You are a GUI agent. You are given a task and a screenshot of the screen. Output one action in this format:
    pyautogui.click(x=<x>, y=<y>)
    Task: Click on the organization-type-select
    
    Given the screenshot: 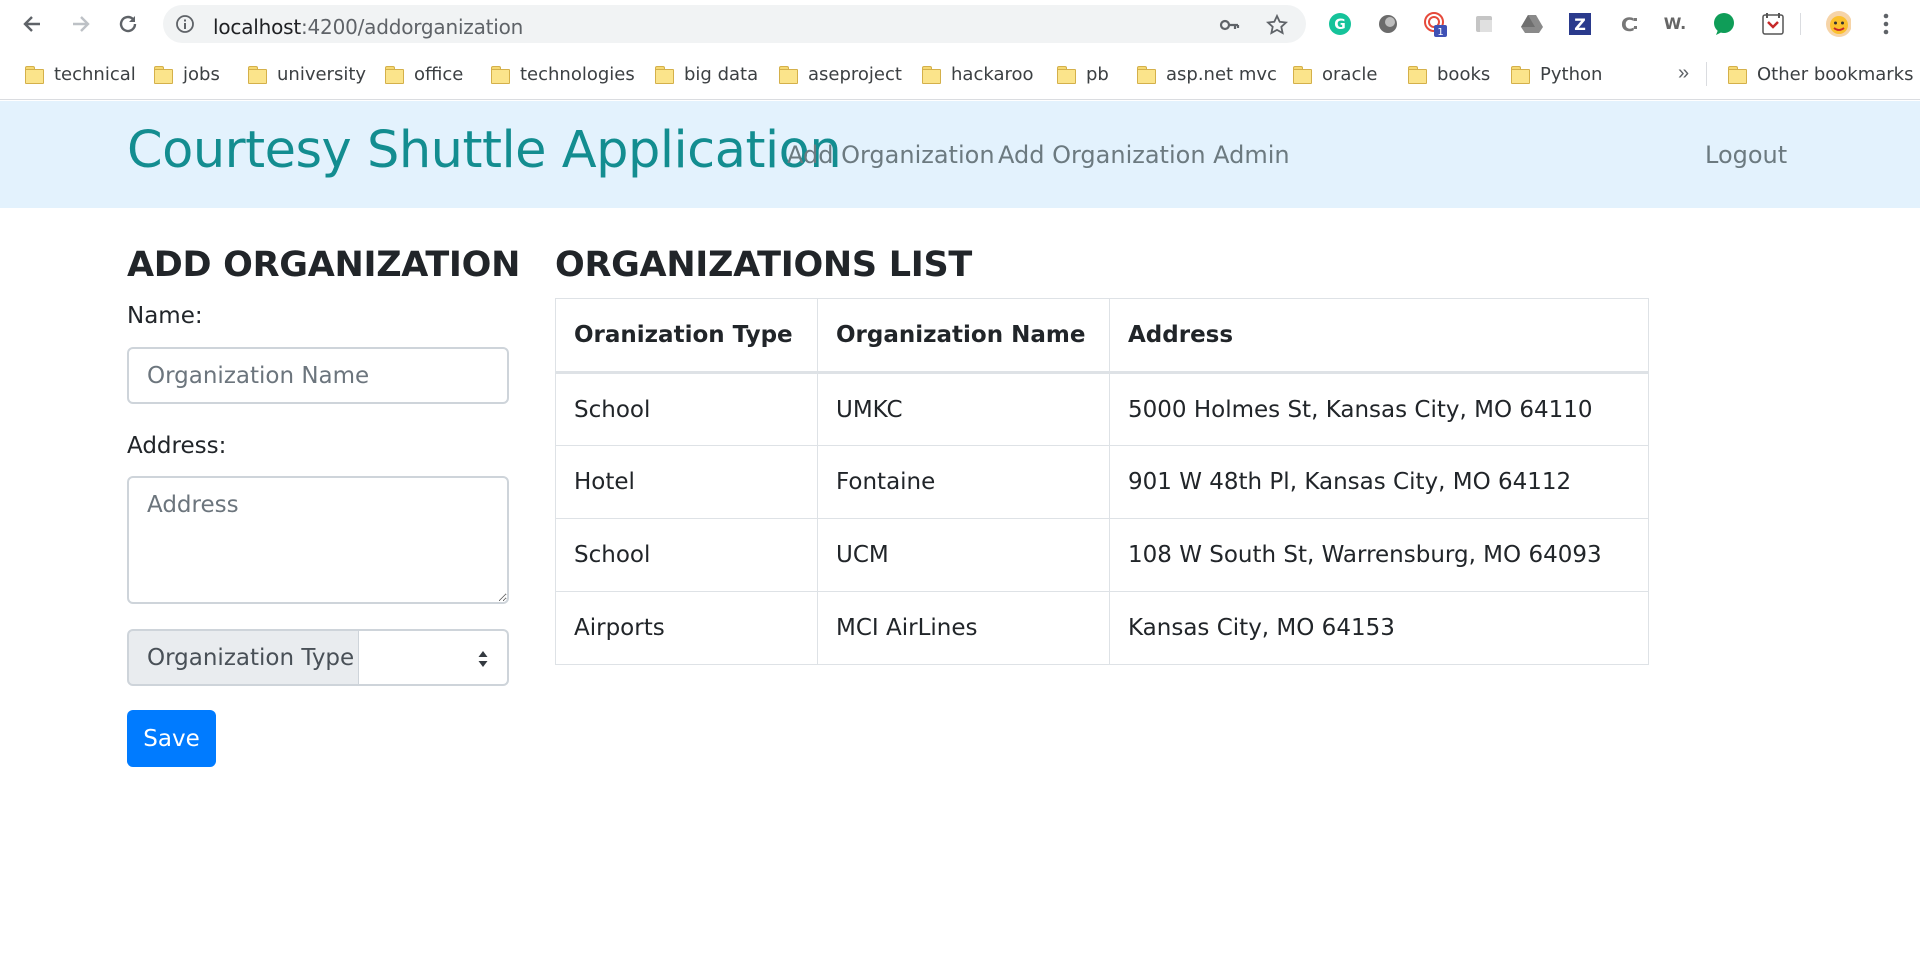 What is the action you would take?
    pyautogui.click(x=434, y=657)
    